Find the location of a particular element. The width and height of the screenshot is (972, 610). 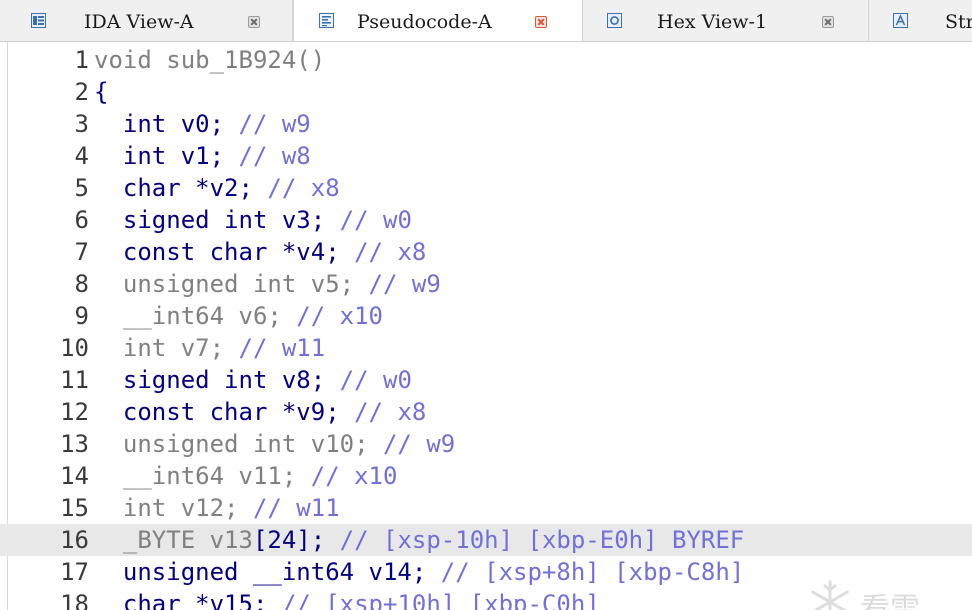

code-token: int v7; is located at coordinates (166, 348).